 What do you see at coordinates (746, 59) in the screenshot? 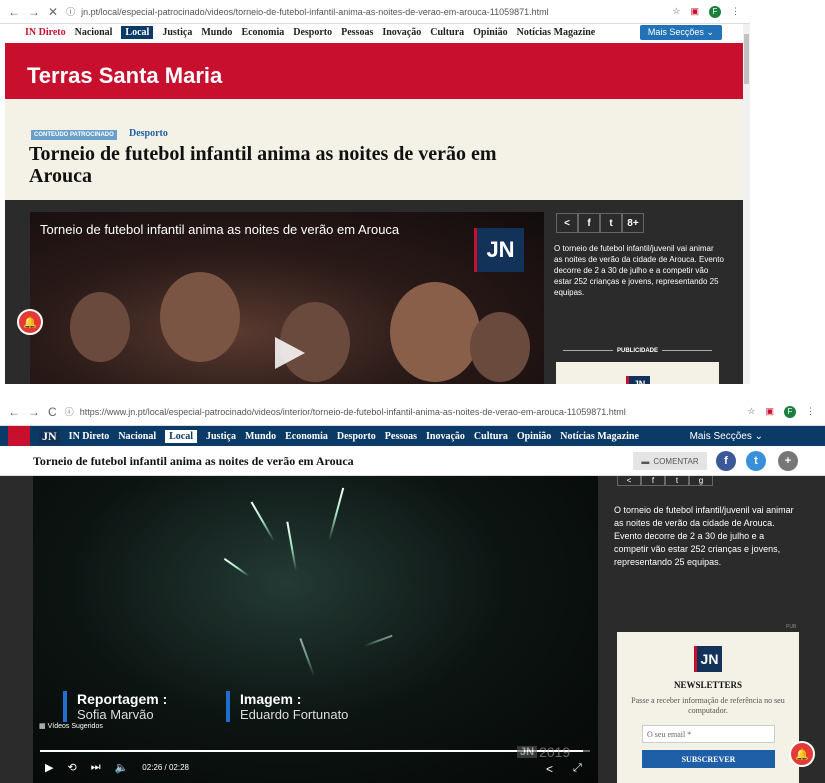
I see `scrollbar-thumb` at bounding box center [746, 59].